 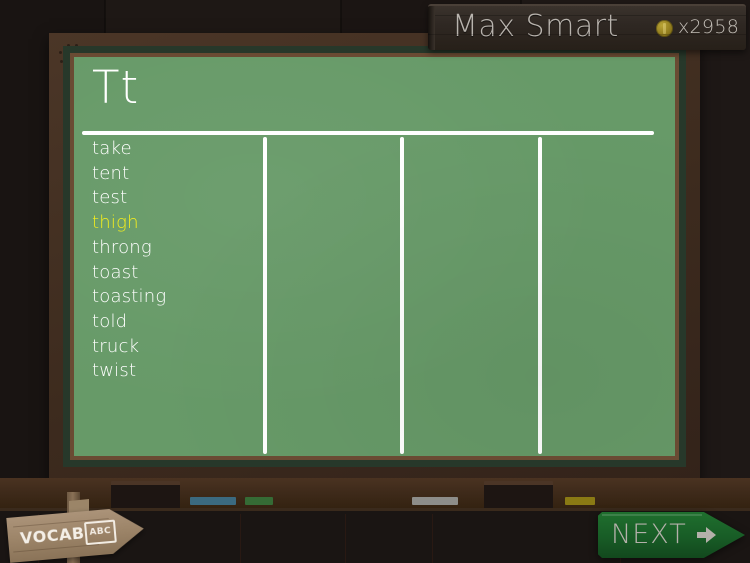 I want to click on next-button: NEXT, so click(x=671, y=535).